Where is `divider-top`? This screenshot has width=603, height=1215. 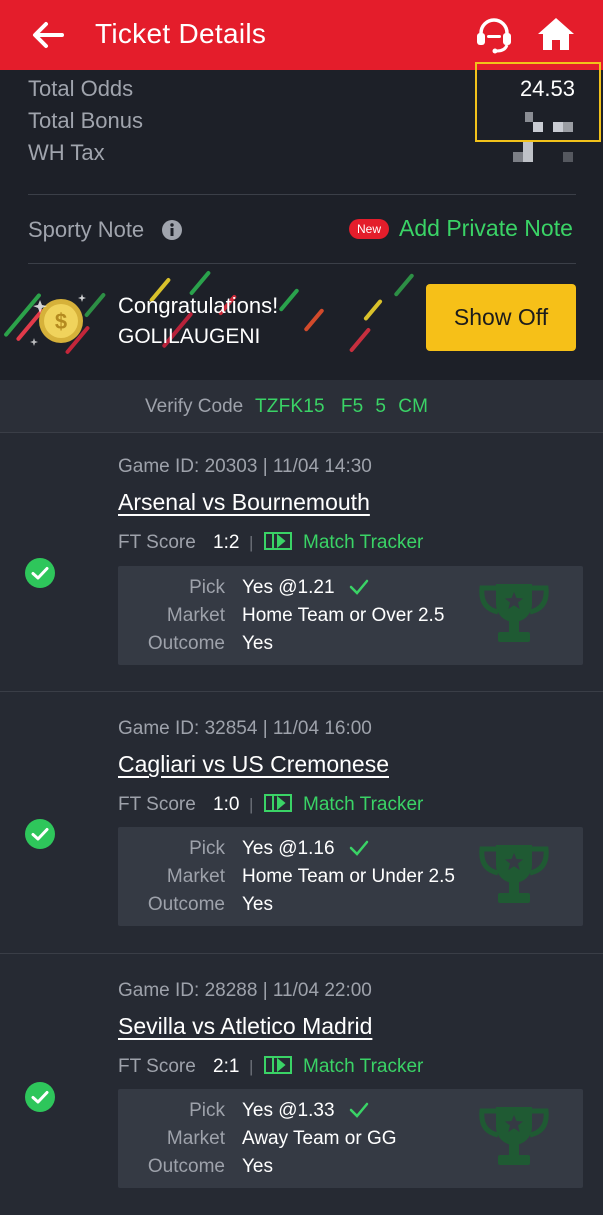 divider-top is located at coordinates (302, 194).